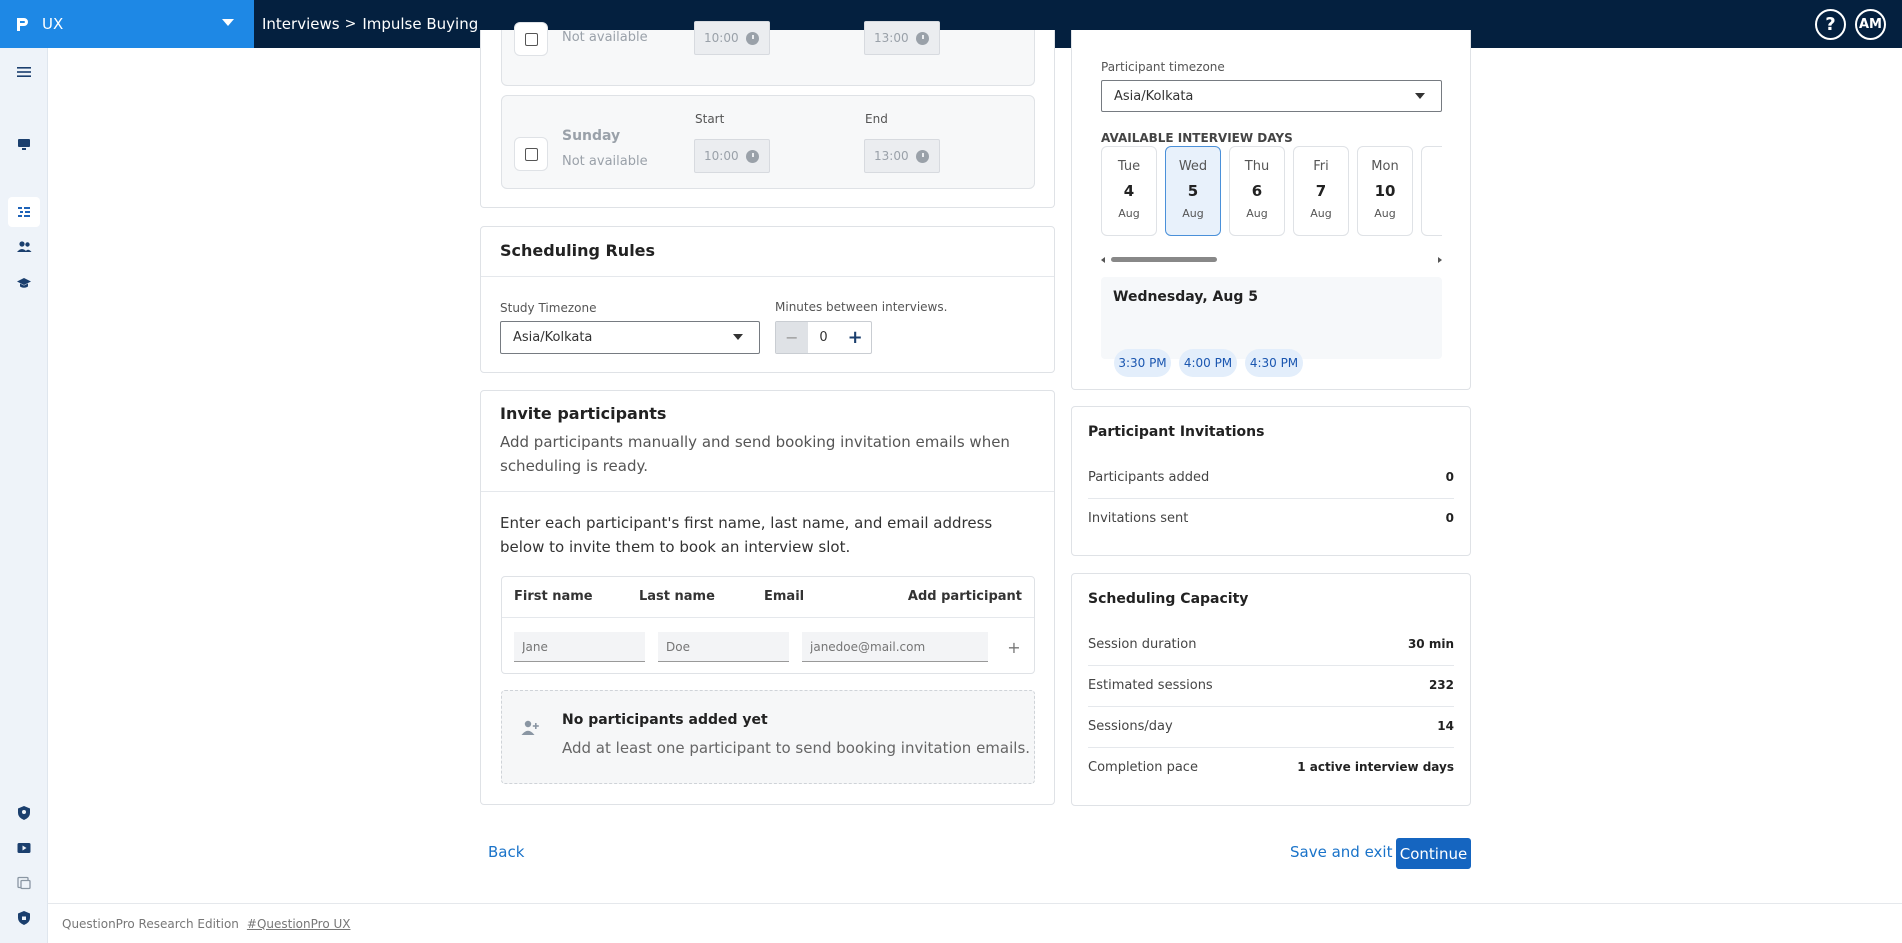 Image resolution: width=1902 pixels, height=943 pixels. I want to click on stat-session-duration: Session duration 30 min, so click(1271, 645).